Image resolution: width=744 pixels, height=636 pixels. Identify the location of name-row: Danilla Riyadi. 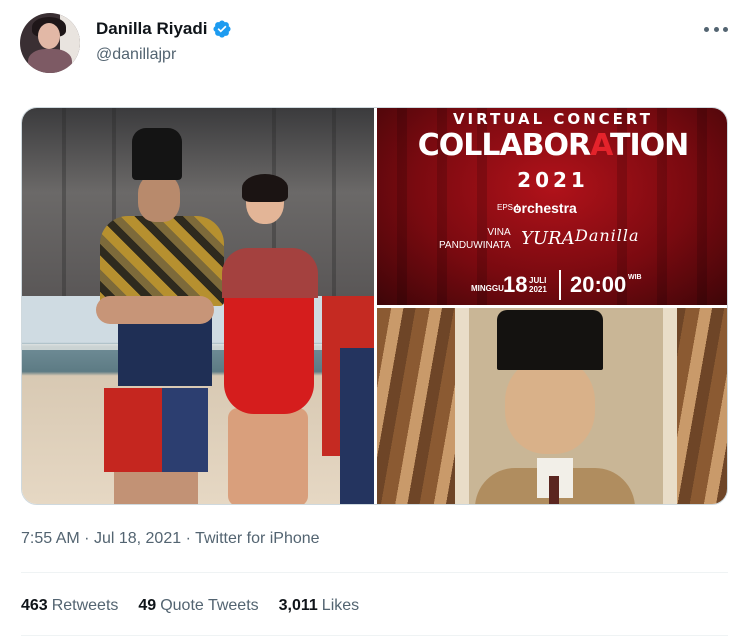
(164, 29).